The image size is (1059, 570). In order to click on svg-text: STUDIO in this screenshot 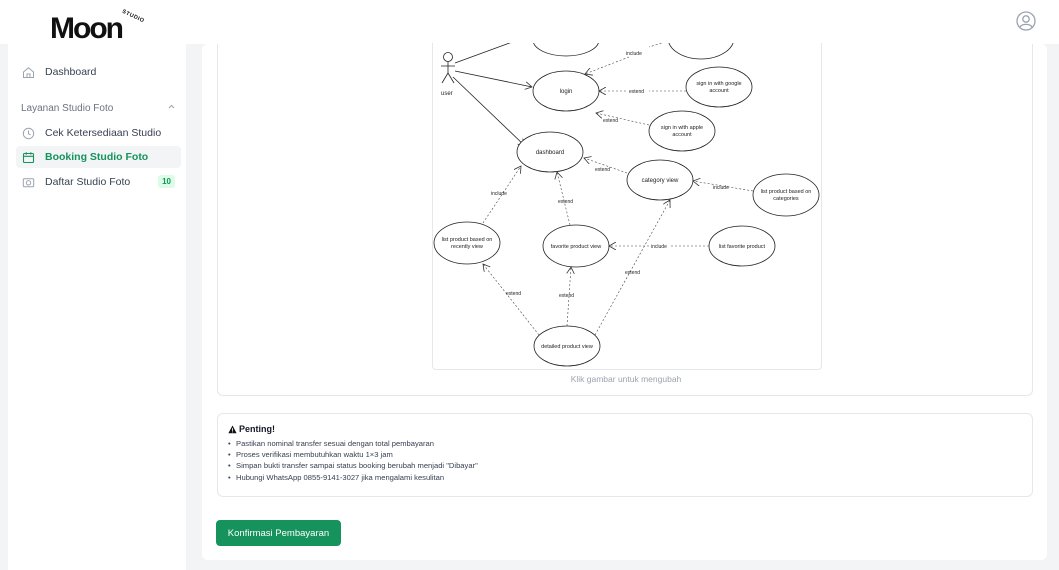, I will do `click(133, 17)`.